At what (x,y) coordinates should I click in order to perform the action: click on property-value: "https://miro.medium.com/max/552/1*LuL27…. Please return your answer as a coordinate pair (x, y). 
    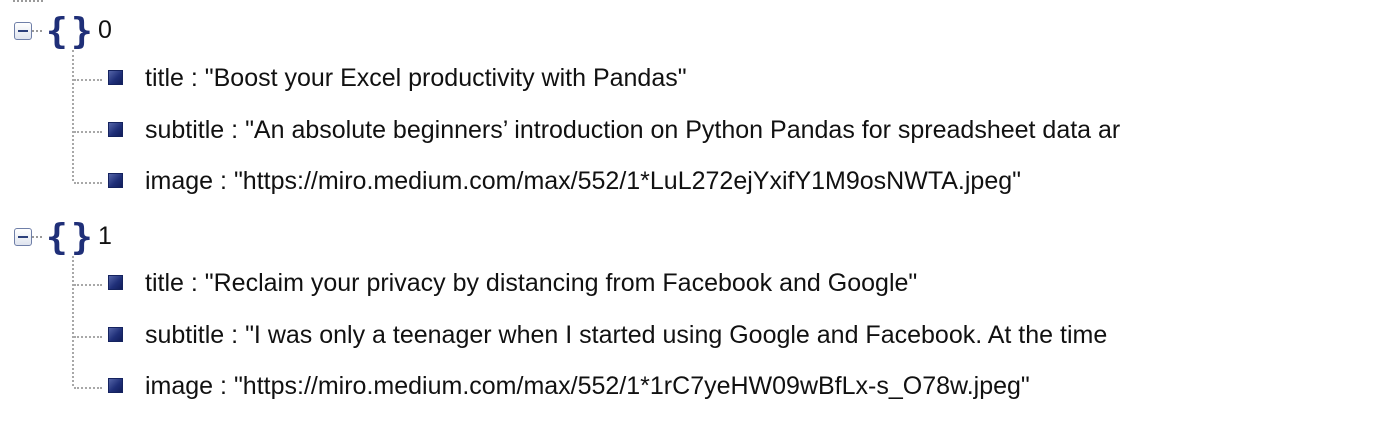
    Looking at the image, I should click on (627, 181).